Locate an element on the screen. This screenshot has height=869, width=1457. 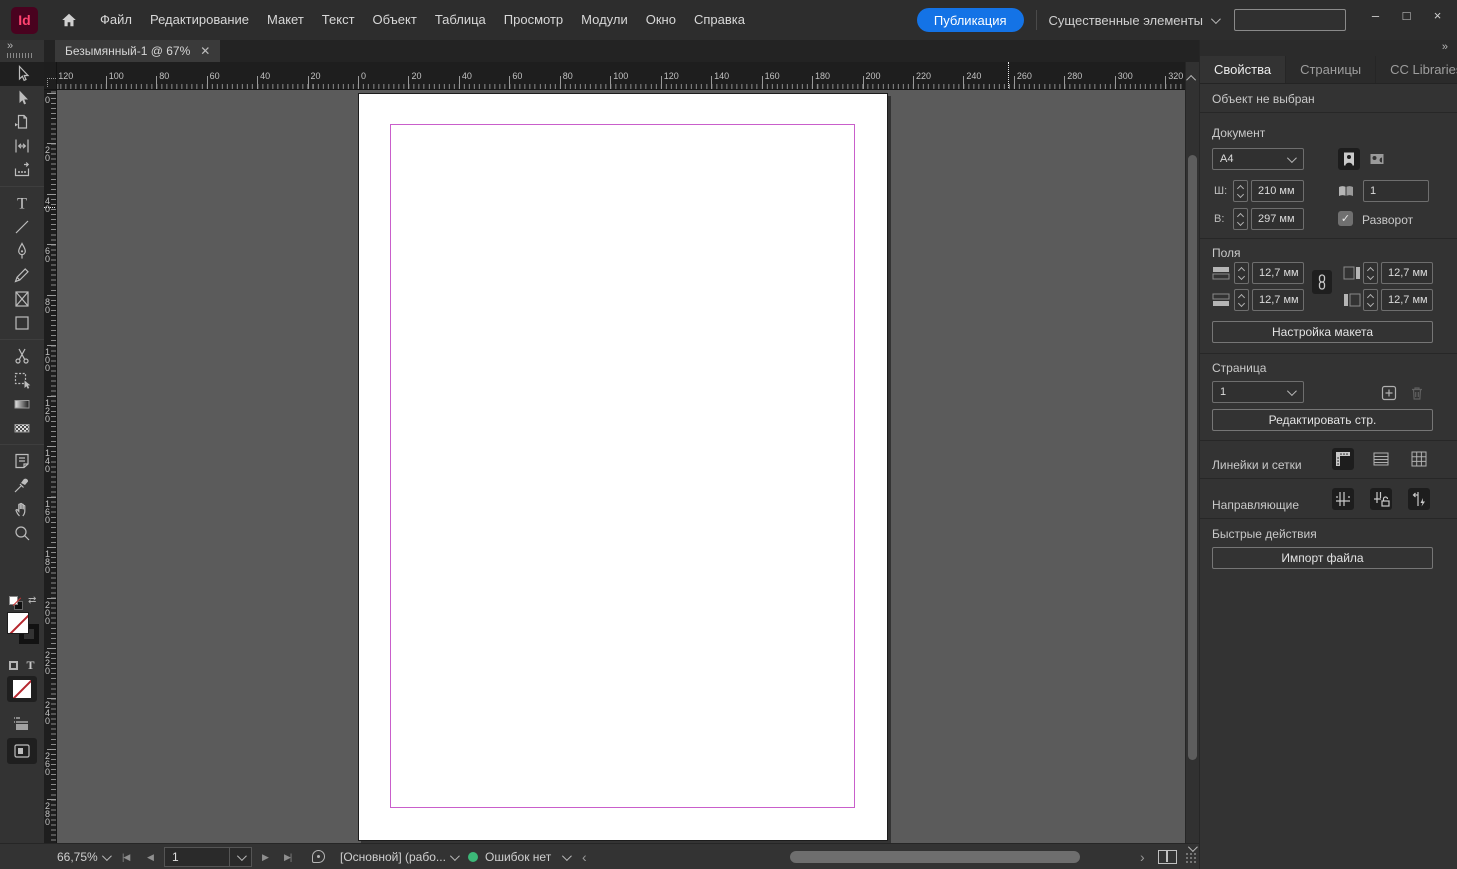
minimize-button: – is located at coordinates (1375, 20).